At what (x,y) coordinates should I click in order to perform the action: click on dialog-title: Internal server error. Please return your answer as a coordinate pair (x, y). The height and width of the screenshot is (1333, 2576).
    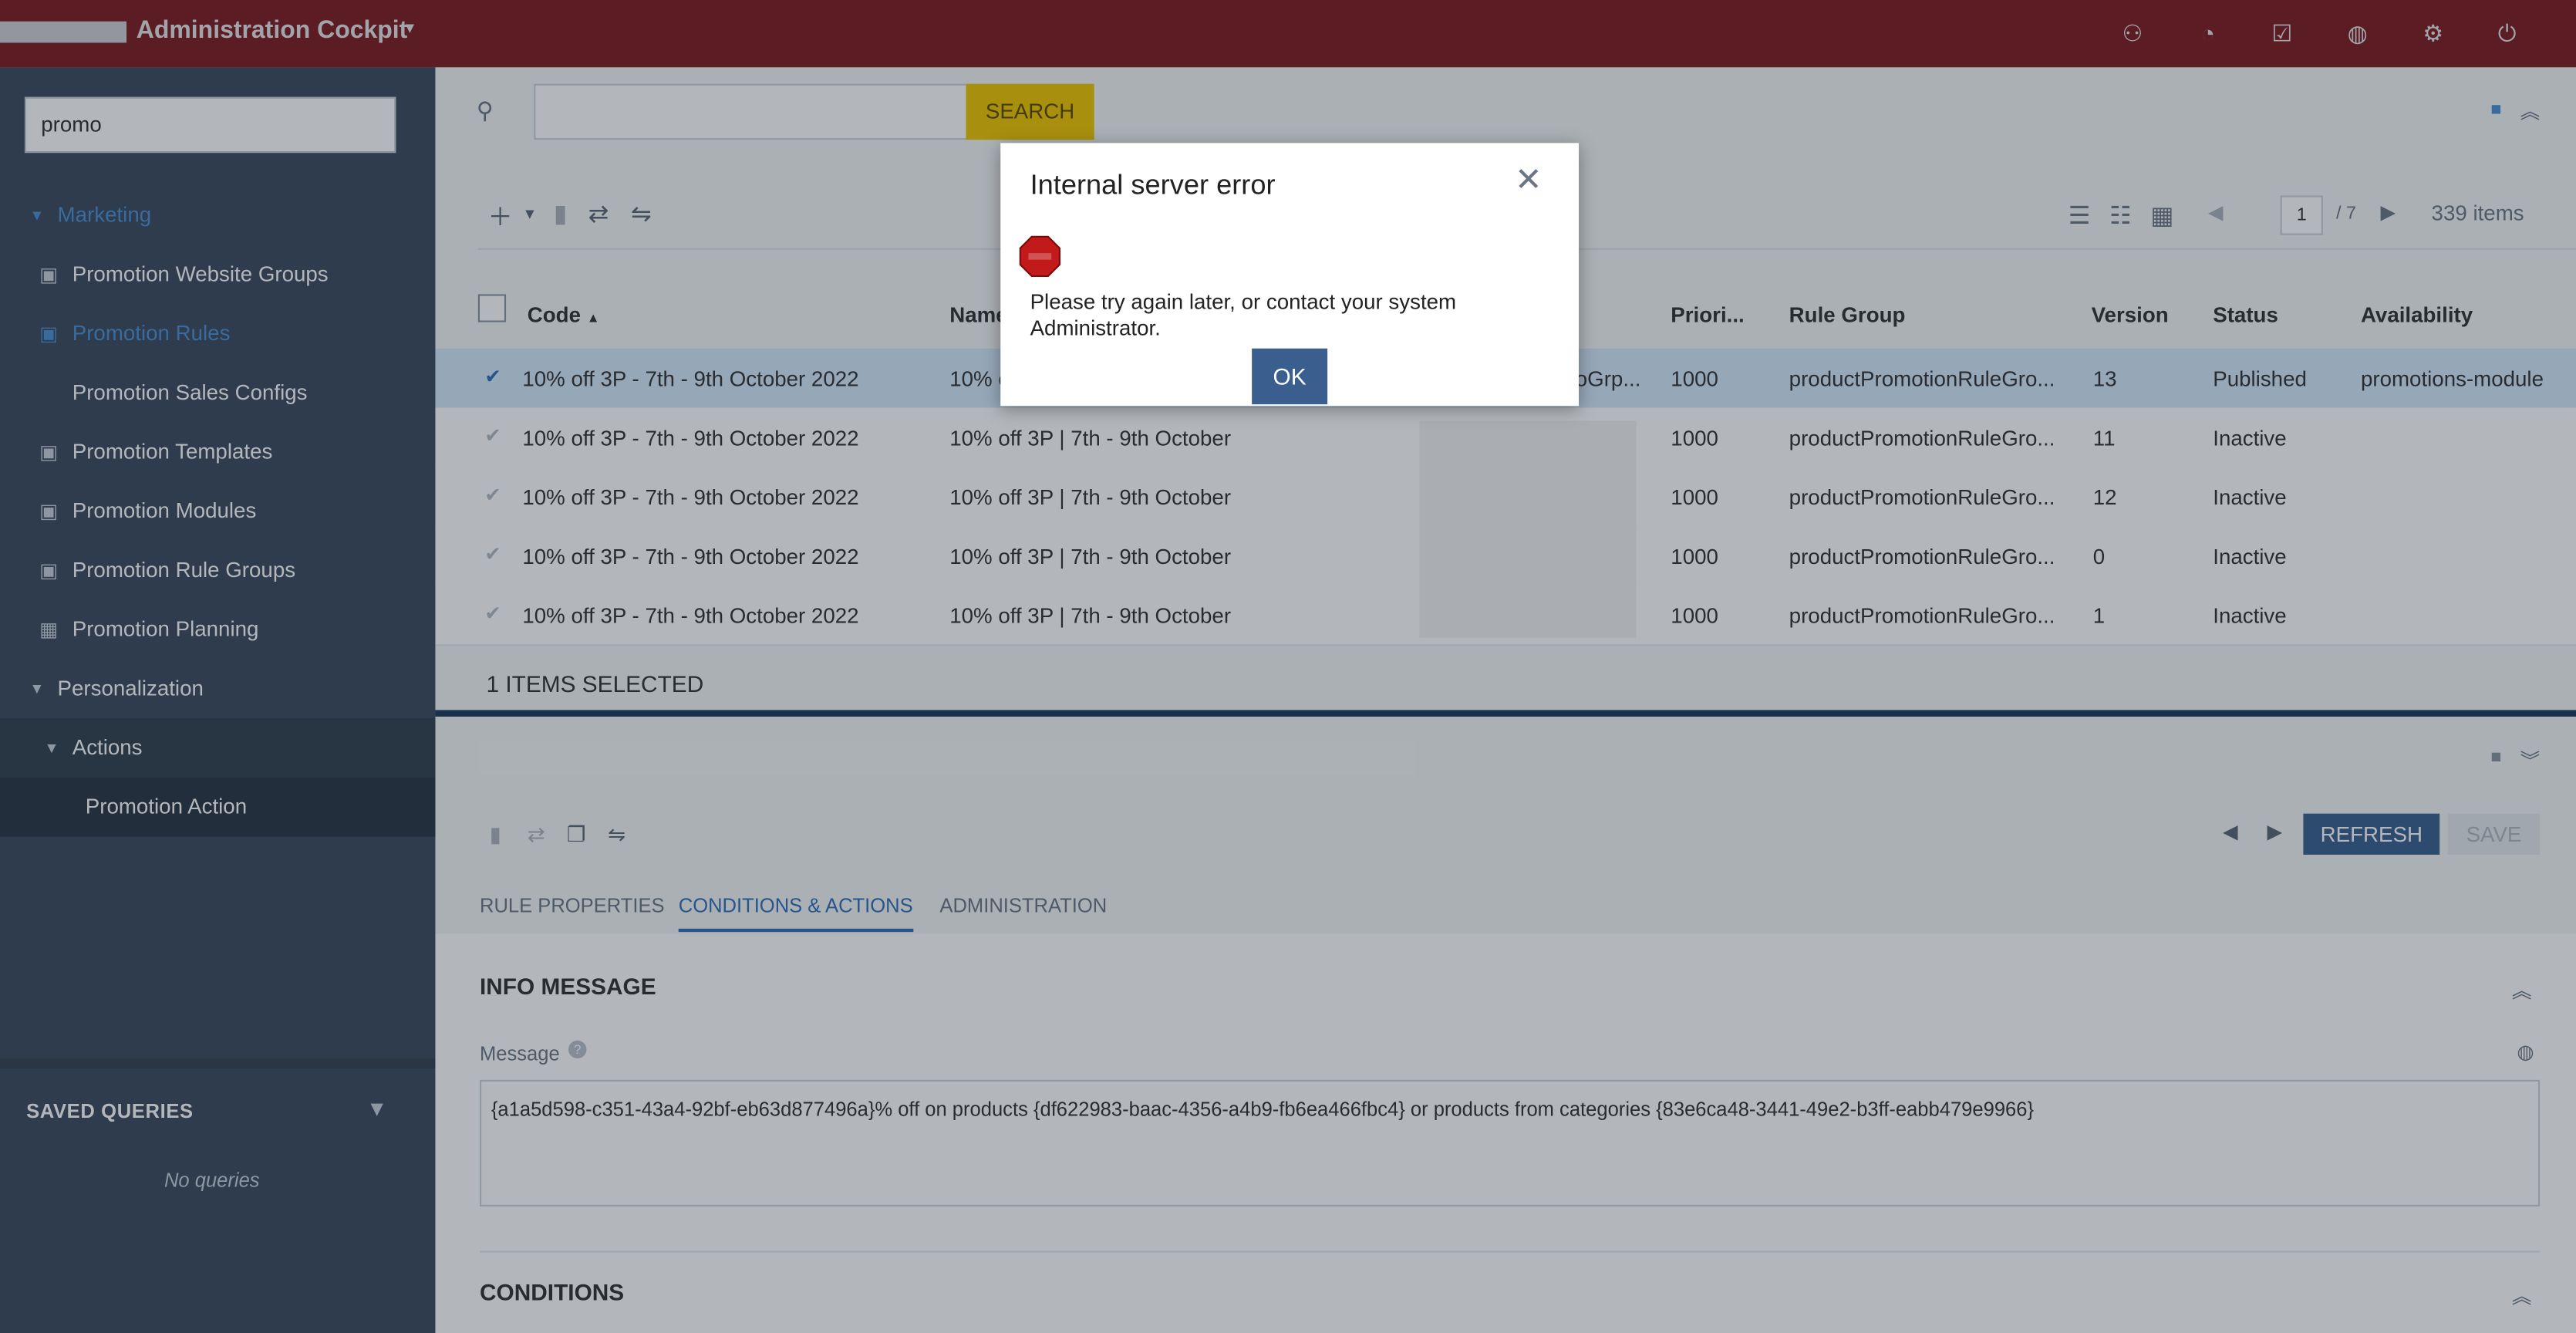
    Looking at the image, I should click on (1153, 185).